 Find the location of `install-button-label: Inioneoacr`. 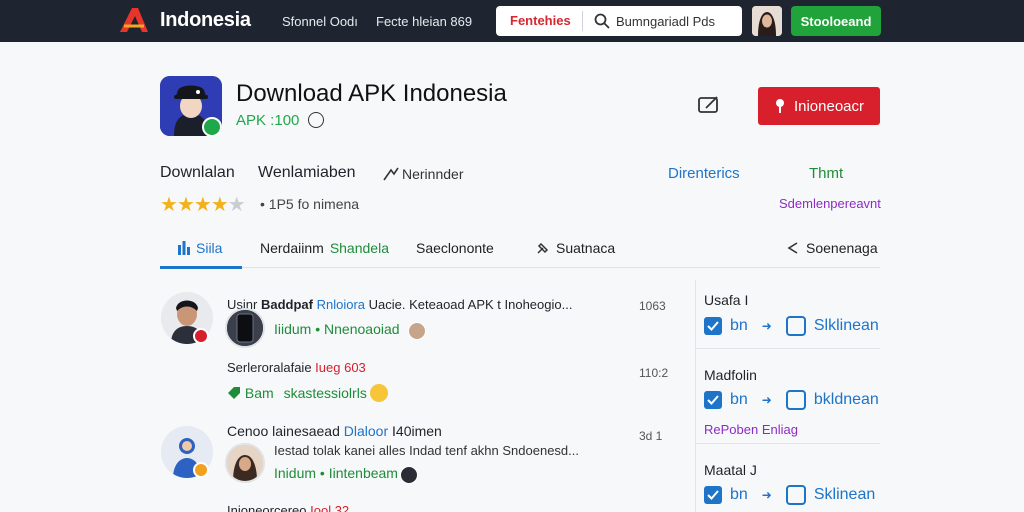

install-button-label: Inioneoacr is located at coordinates (829, 106).